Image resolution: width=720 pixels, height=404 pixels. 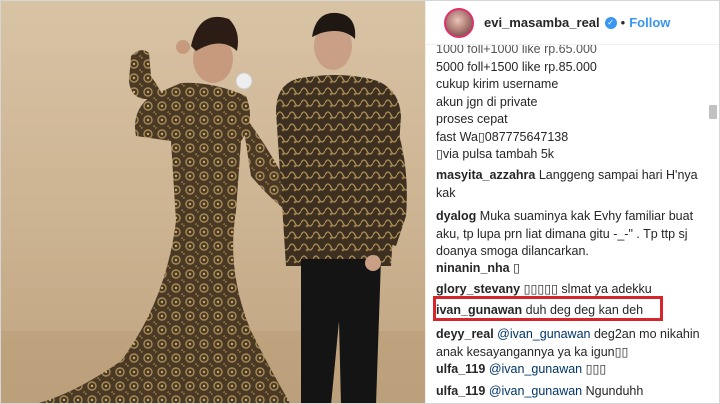 I want to click on comment-text: ▯▯▯, so click(x=596, y=369).